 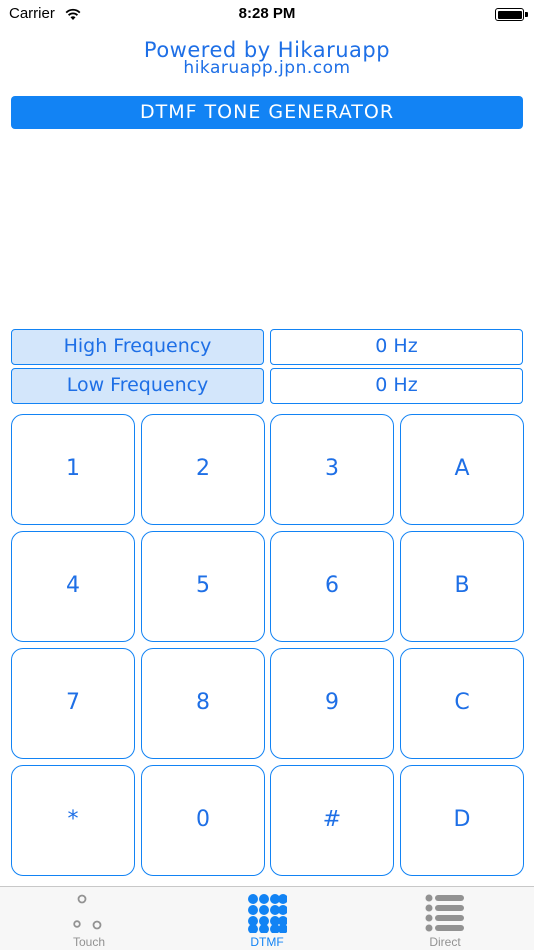 What do you see at coordinates (462, 703) in the screenshot?
I see `key-c: C` at bounding box center [462, 703].